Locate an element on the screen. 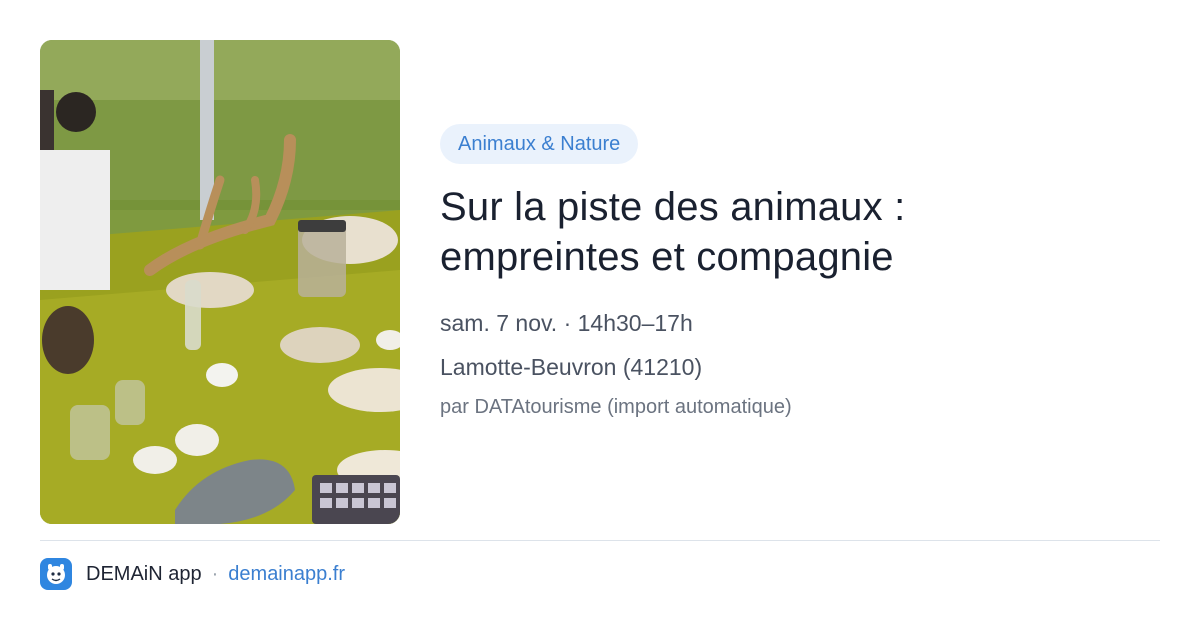 The height and width of the screenshot is (630, 1200). event-location: Lamotte-Beuvron (41210) is located at coordinates (571, 367).